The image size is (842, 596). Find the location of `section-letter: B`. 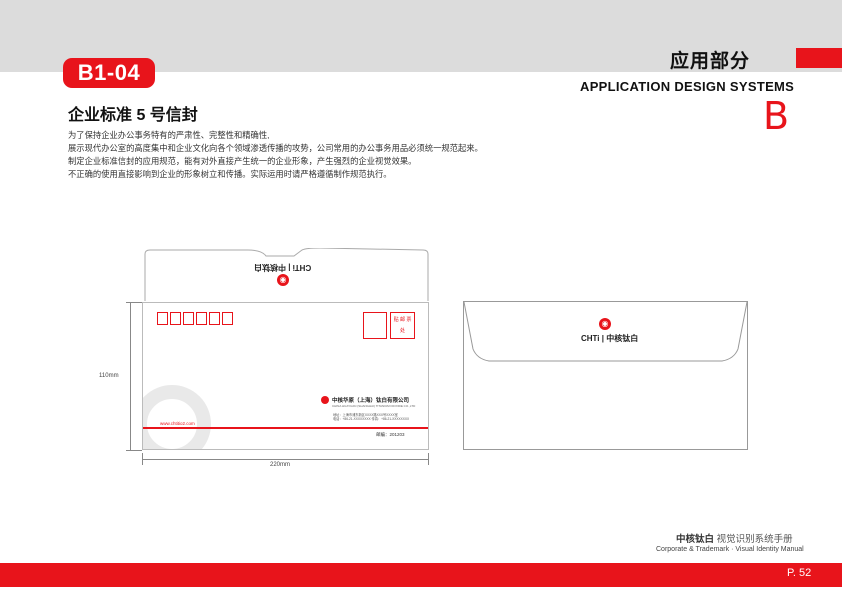

section-letter: B is located at coordinates (776, 116).